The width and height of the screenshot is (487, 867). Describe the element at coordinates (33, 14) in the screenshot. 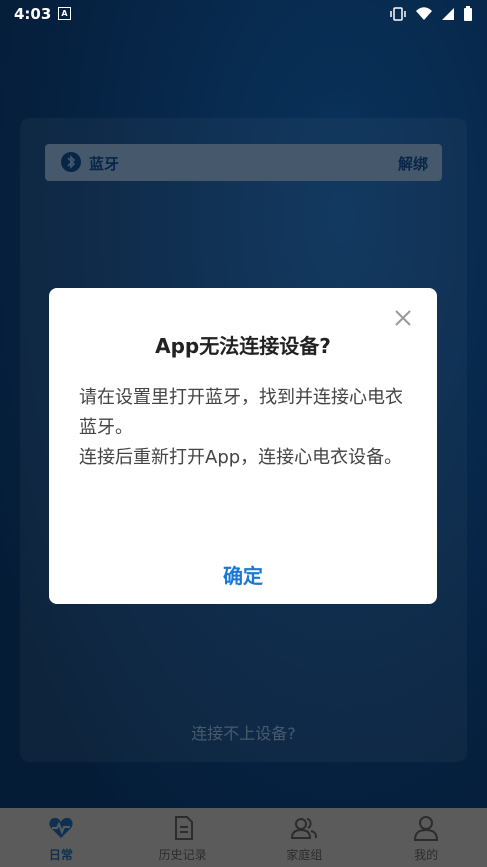

I see `status-time: 4:03` at that location.